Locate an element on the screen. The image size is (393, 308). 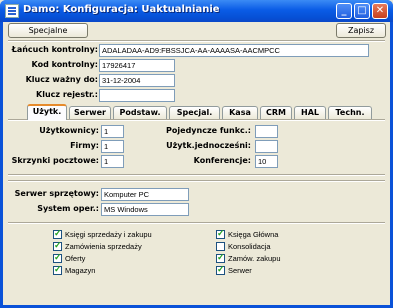
concurrent-field is located at coordinates (266, 146).